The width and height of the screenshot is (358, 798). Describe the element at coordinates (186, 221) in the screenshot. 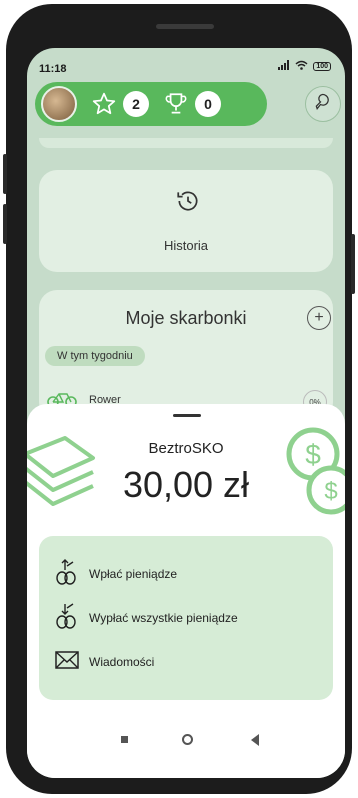

I see `history-card` at that location.